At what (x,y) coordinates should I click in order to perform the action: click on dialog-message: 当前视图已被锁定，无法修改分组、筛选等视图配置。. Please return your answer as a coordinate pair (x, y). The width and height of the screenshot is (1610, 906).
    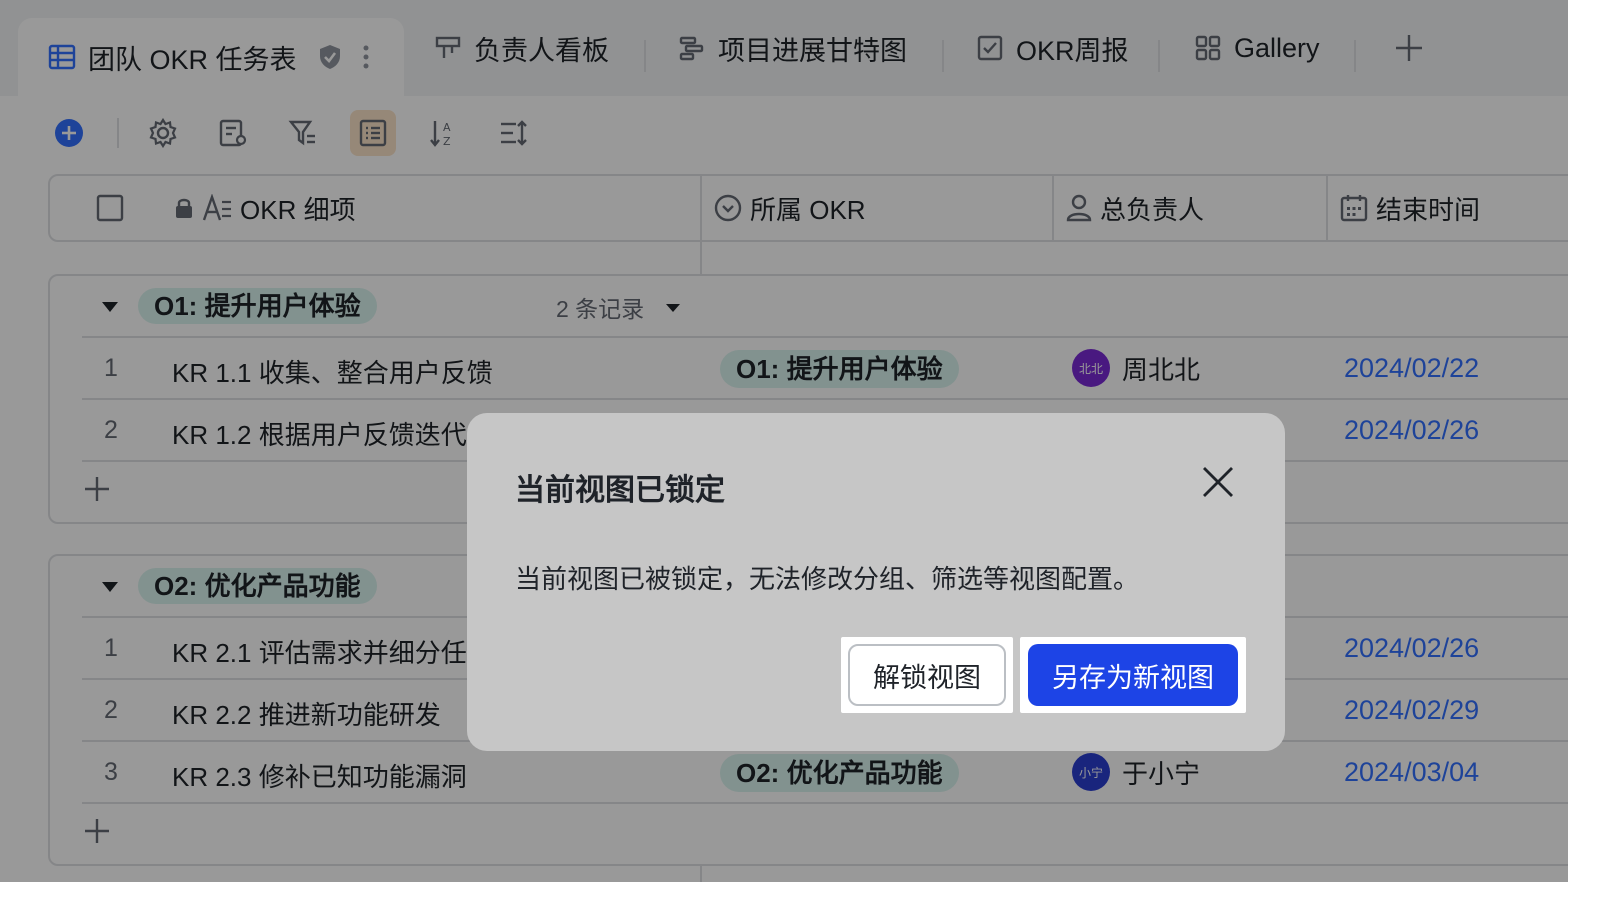
    Looking at the image, I should click on (827, 579).